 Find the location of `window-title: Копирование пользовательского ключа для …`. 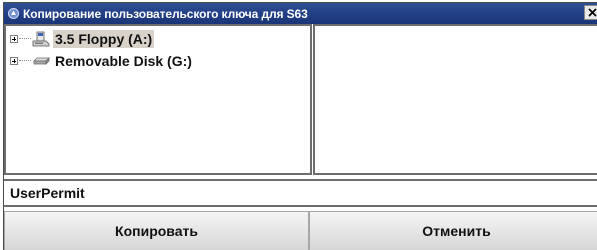

window-title: Копирование пользовательского ключа для … is located at coordinates (165, 13).